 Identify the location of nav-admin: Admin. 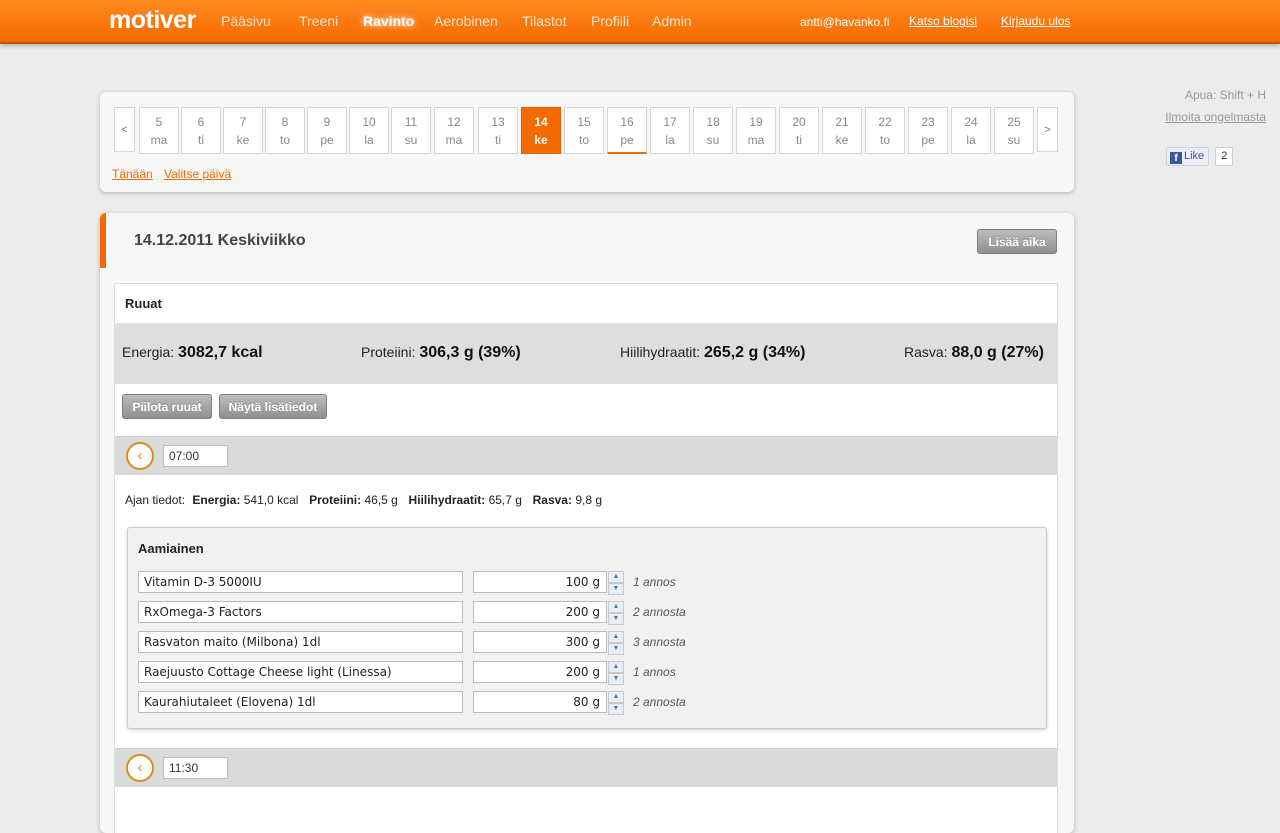
(672, 21).